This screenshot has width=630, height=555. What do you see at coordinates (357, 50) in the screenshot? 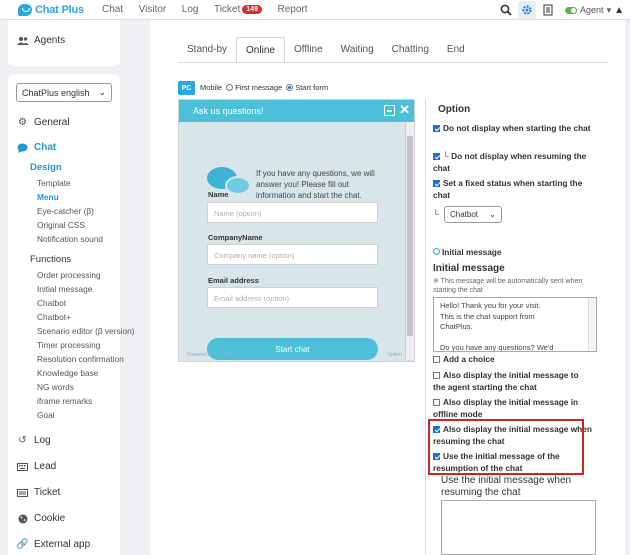
I see `tab-waiting: Waiting` at bounding box center [357, 50].